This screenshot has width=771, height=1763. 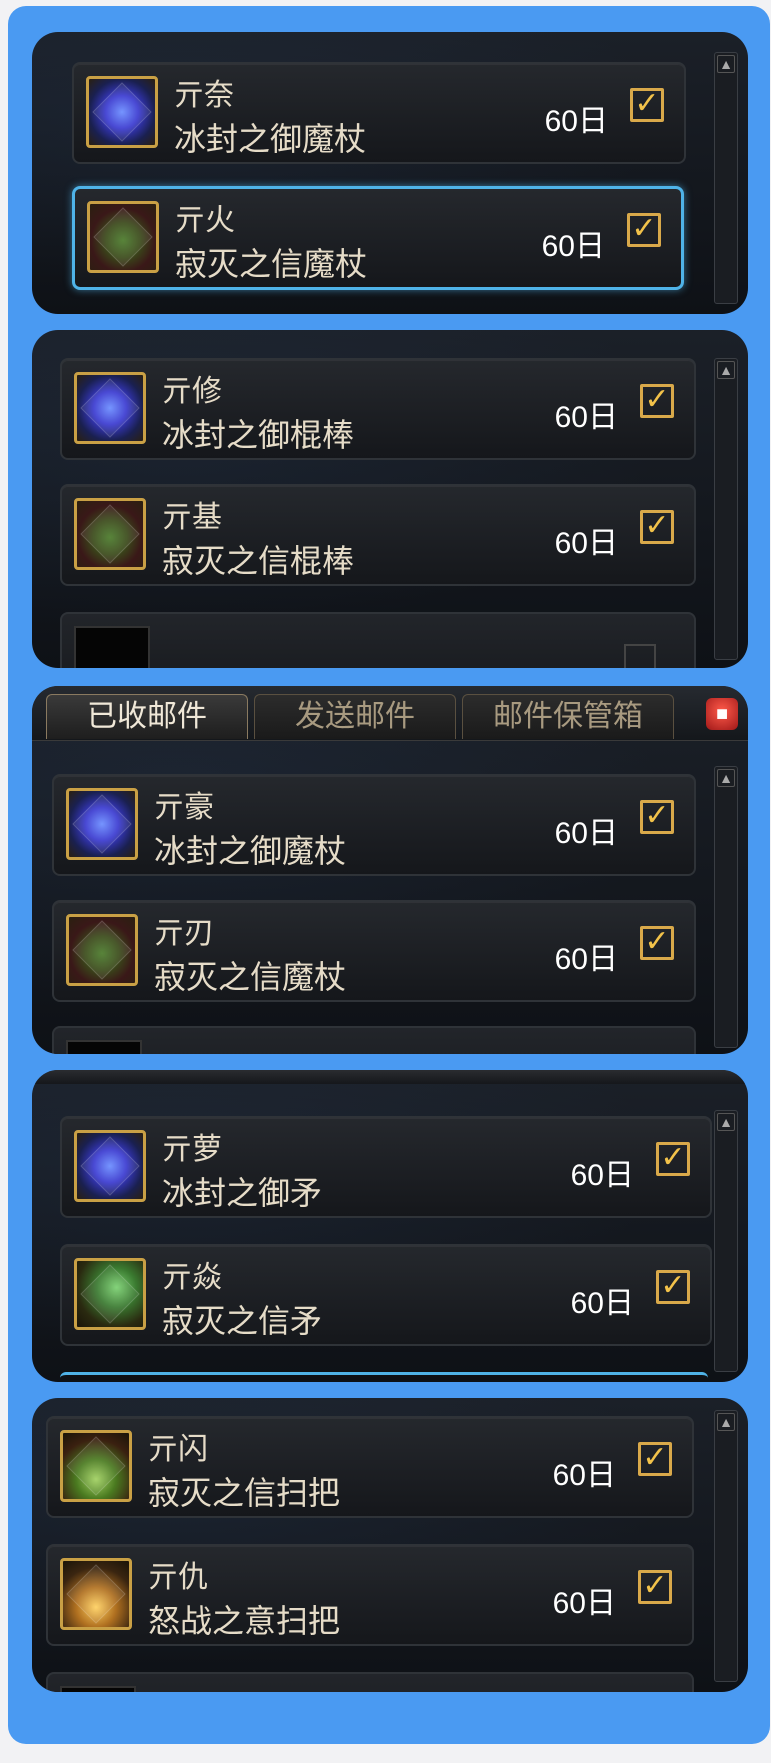 I want to click on mail-item: 亓闪 寂灭之信扫把 60日 ✓, so click(x=370, y=1467).